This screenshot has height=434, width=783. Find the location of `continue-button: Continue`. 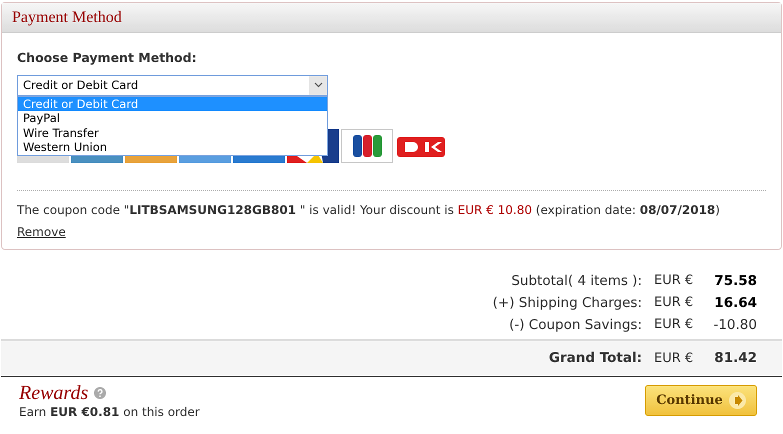

continue-button: Continue is located at coordinates (701, 400).